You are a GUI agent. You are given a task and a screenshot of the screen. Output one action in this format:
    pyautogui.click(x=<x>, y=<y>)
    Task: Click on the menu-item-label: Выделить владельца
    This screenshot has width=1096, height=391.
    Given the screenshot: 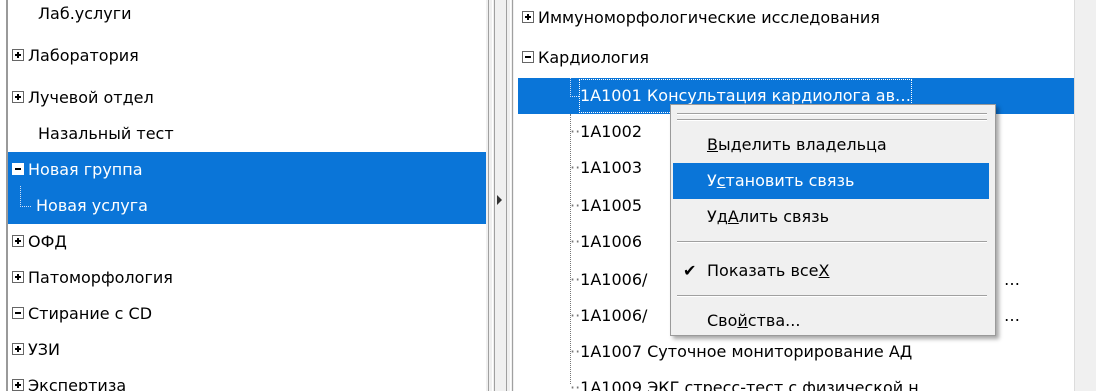 What is the action you would take?
    pyautogui.click(x=797, y=145)
    